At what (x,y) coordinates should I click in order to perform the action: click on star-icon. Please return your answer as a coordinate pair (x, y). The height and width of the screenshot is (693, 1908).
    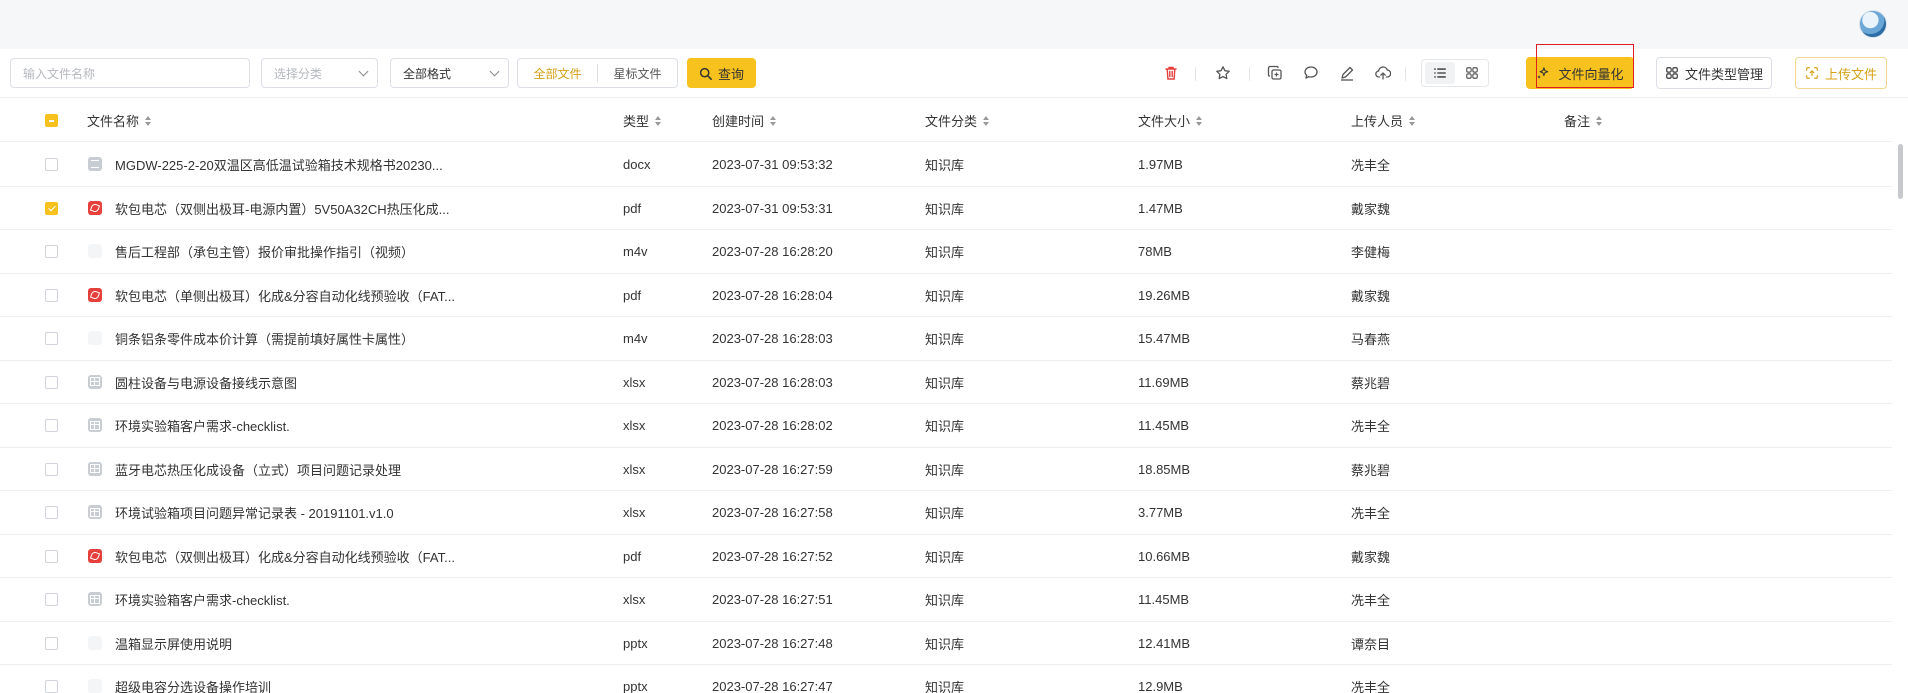
    Looking at the image, I should click on (1223, 73).